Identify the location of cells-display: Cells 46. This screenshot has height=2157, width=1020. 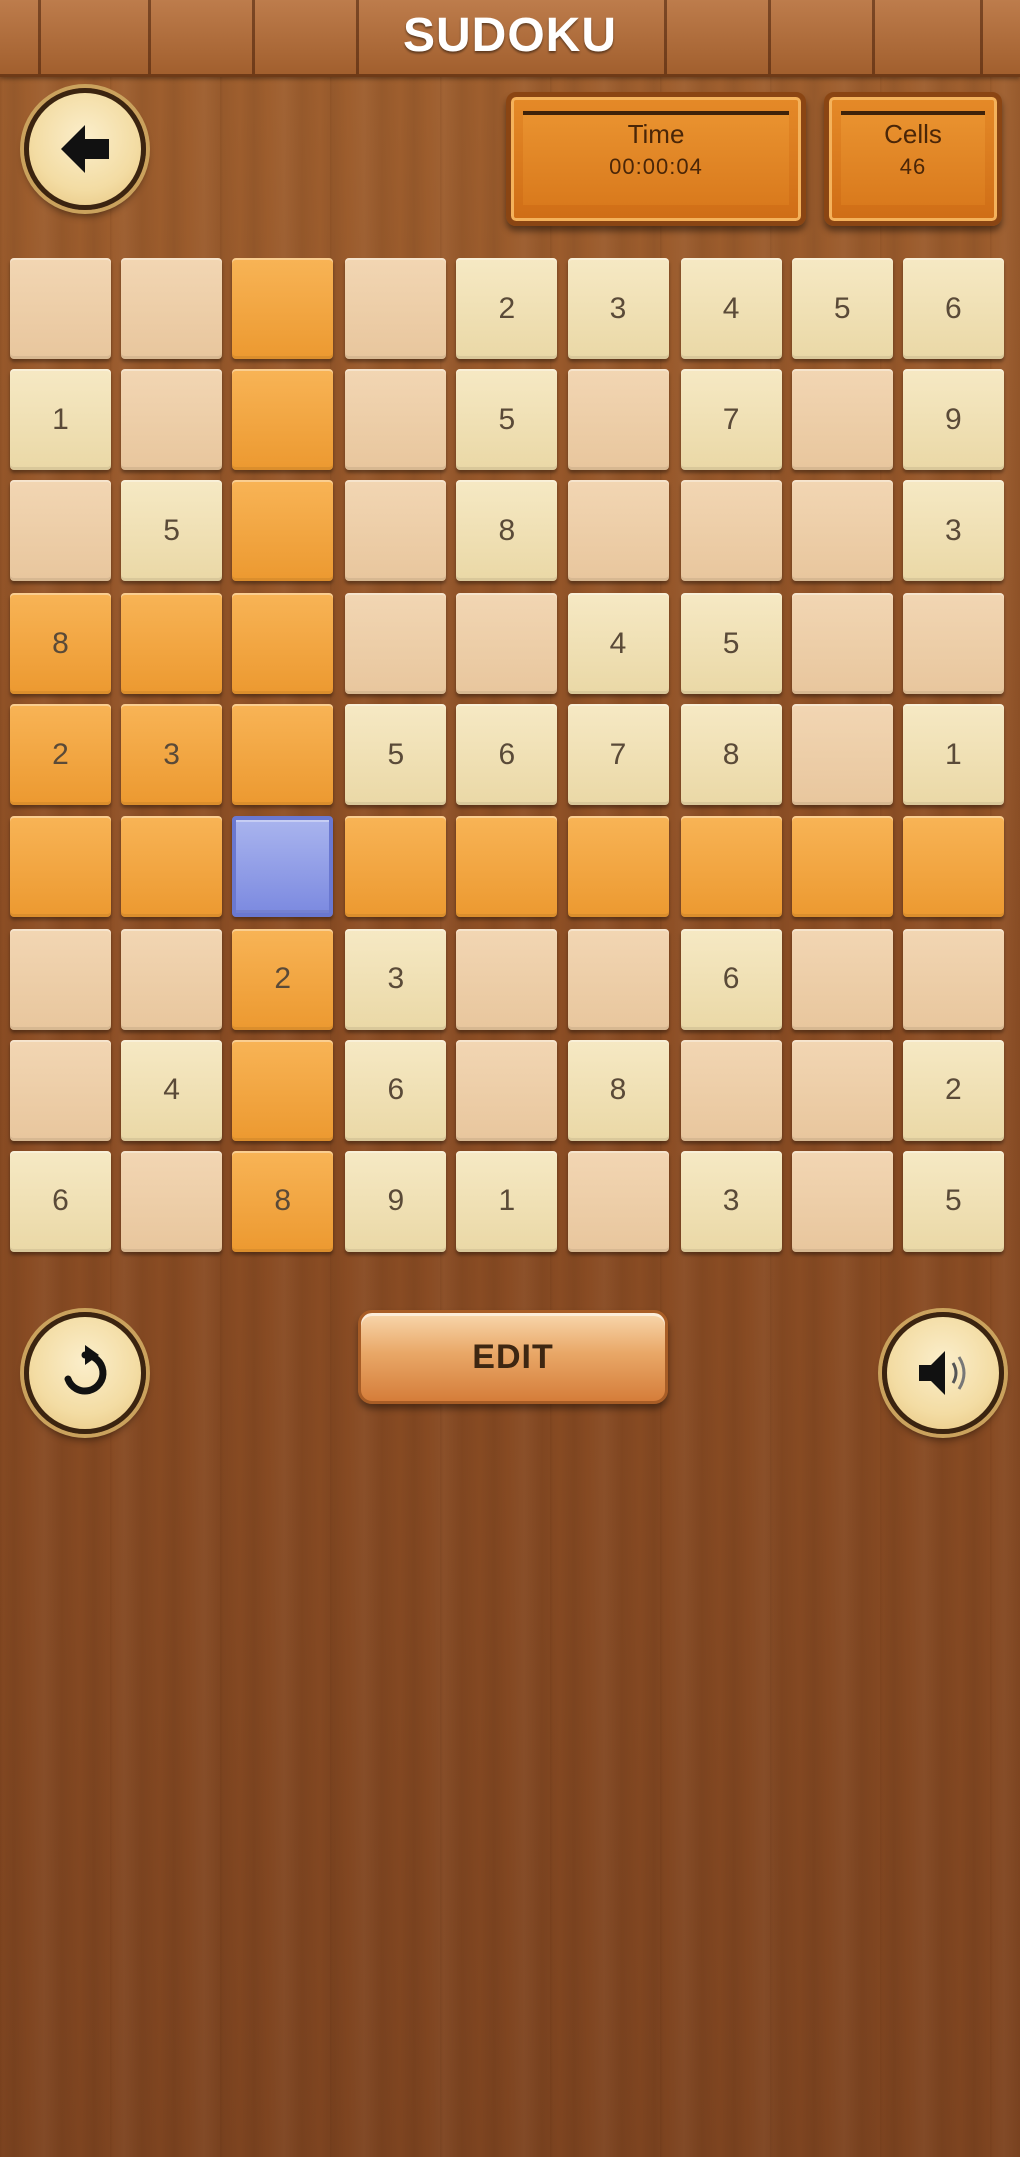
(913, 158).